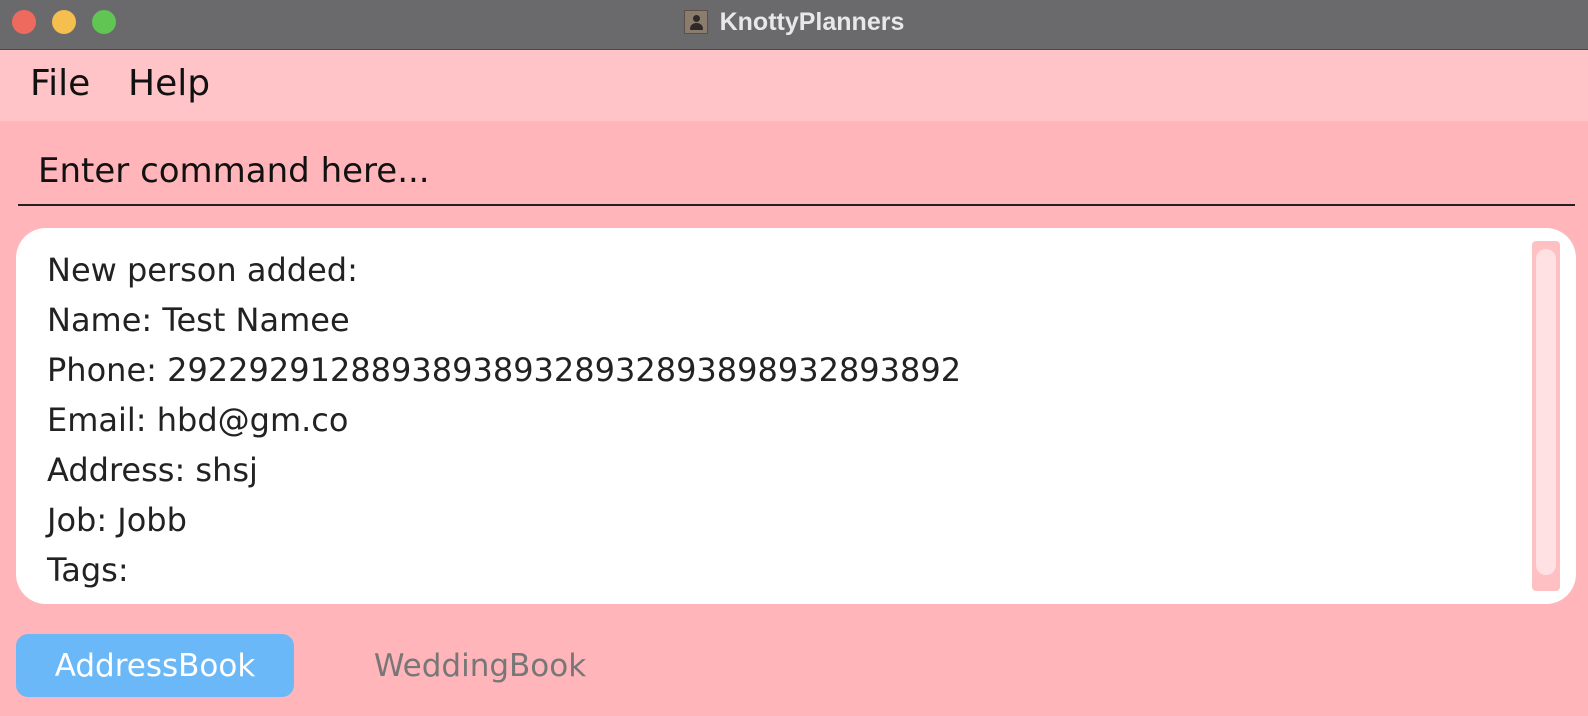 The height and width of the screenshot is (716, 1588). I want to click on title-bar: KnottyPlanners, so click(794, 25).